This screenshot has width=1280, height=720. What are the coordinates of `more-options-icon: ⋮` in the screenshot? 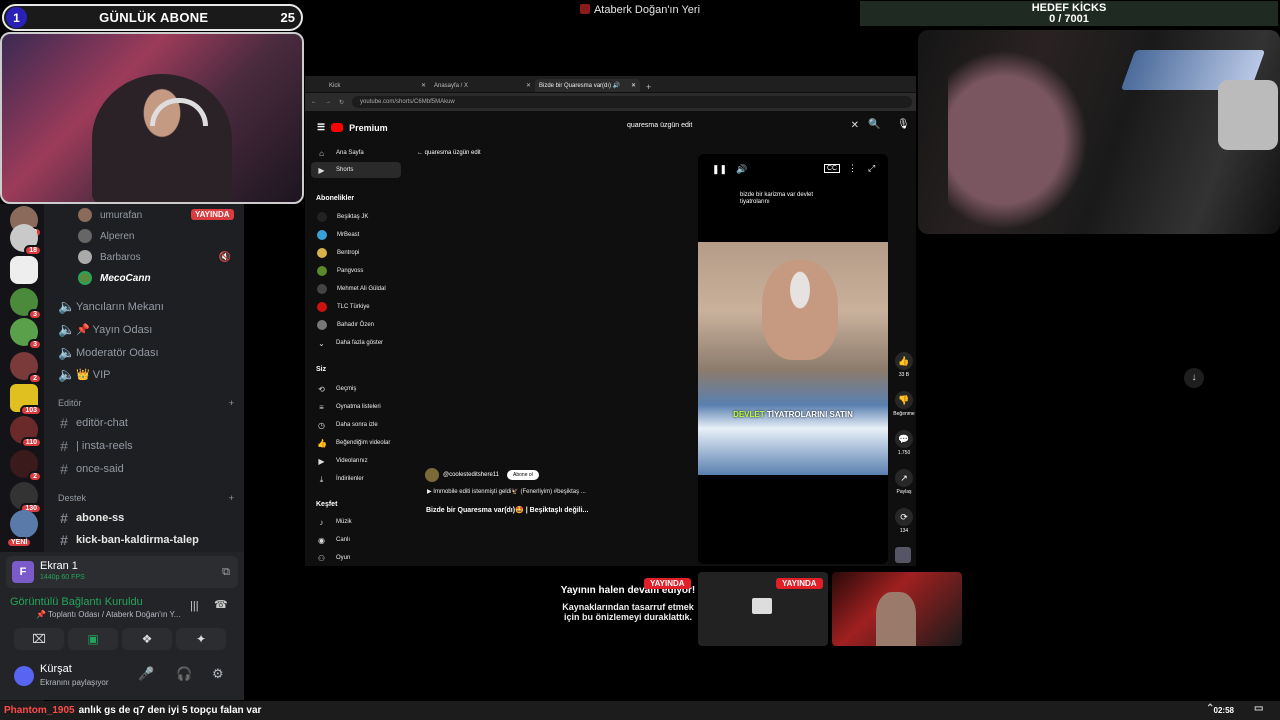 It's located at (852, 168).